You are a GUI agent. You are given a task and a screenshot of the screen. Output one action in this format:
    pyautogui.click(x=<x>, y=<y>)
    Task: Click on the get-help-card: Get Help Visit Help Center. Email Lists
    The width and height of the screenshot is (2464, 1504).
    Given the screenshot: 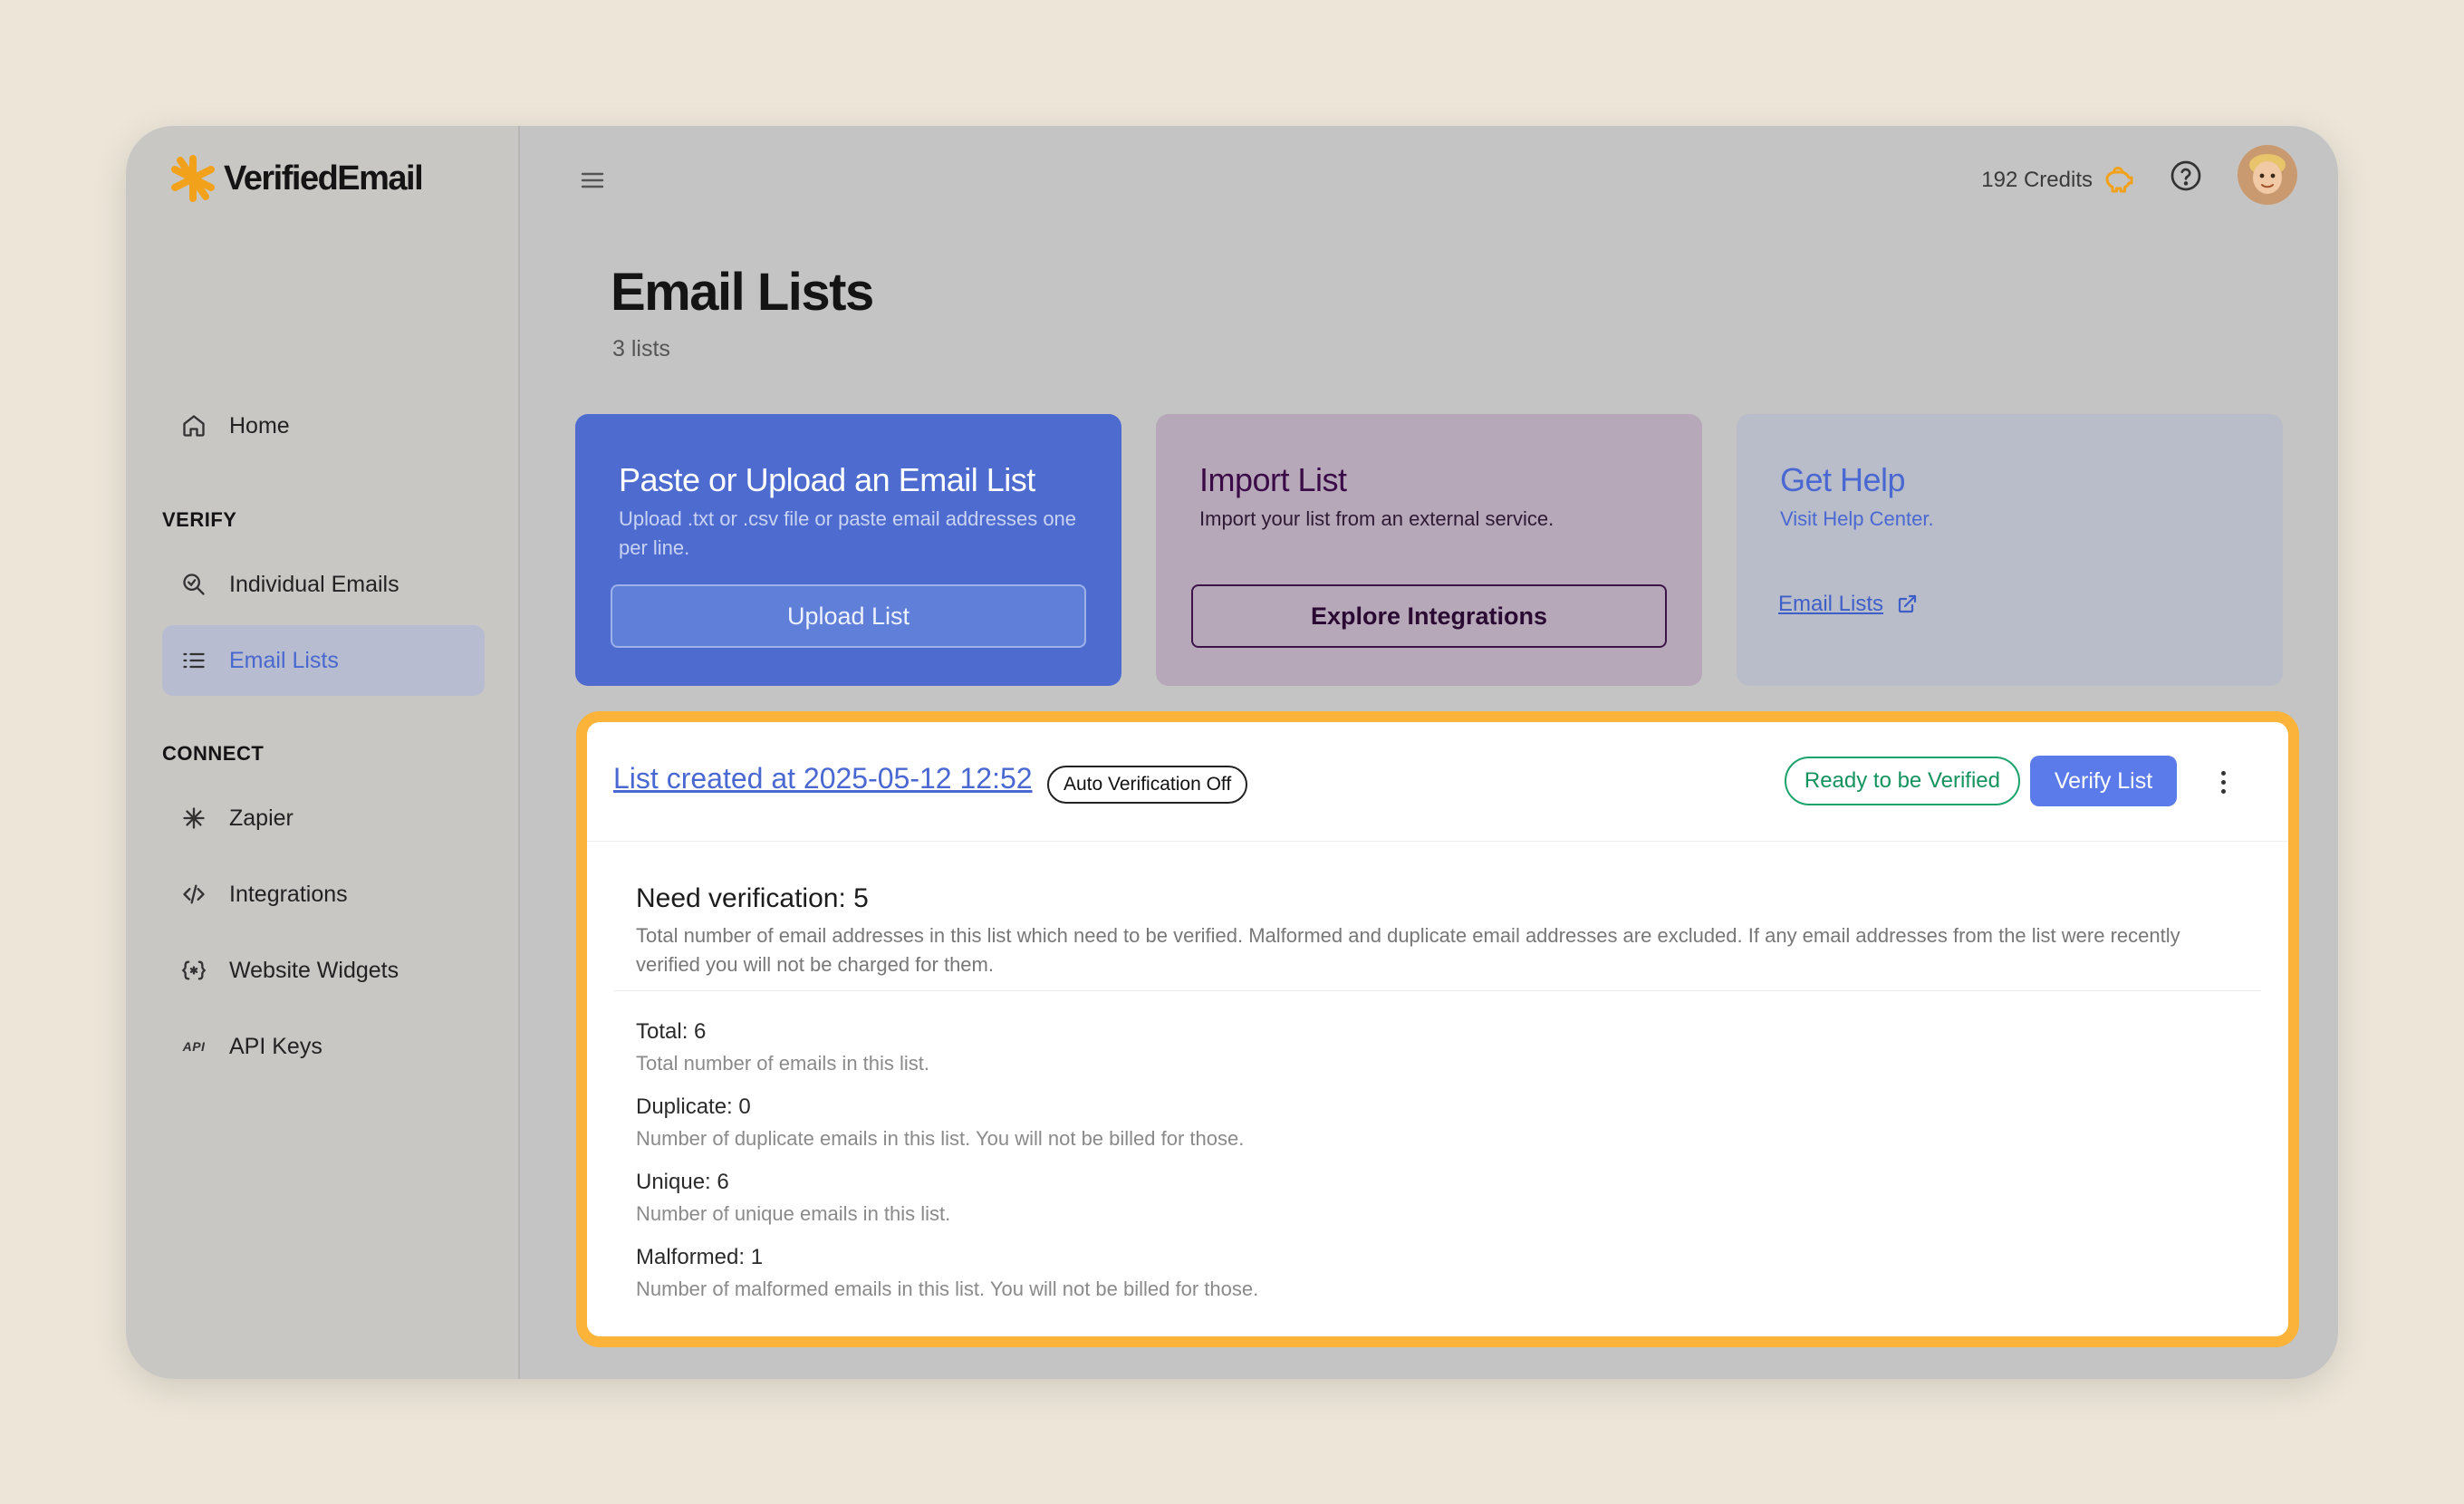 What is the action you would take?
    pyautogui.click(x=2010, y=550)
    